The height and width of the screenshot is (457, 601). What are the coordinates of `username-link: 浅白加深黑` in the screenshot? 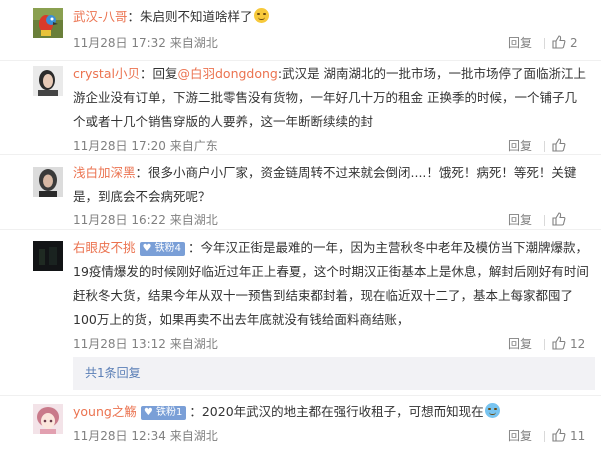 It's located at (104, 172).